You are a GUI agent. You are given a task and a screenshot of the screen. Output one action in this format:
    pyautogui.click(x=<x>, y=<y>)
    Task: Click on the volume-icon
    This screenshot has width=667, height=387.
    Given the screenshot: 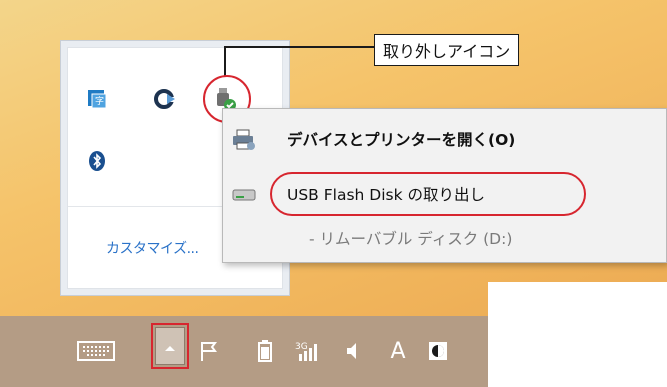 What is the action you would take?
    pyautogui.click(x=352, y=351)
    